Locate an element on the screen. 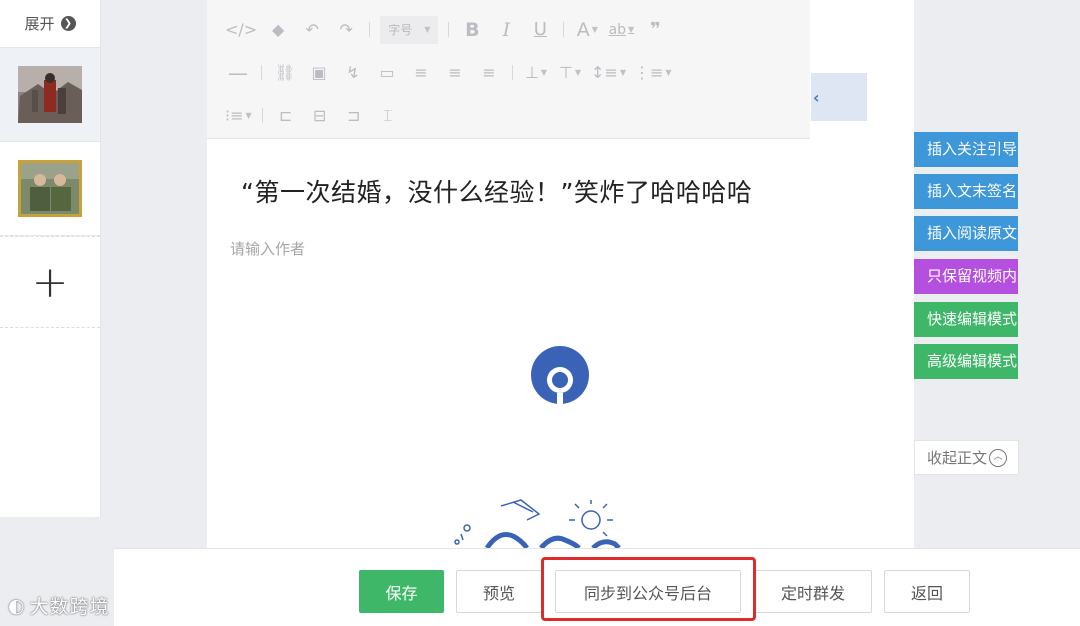 This screenshot has height=626, width=1080. article-title: “第一次结婚，没什么经验！”笑炸了哈哈哈哈 is located at coordinates (496, 191).